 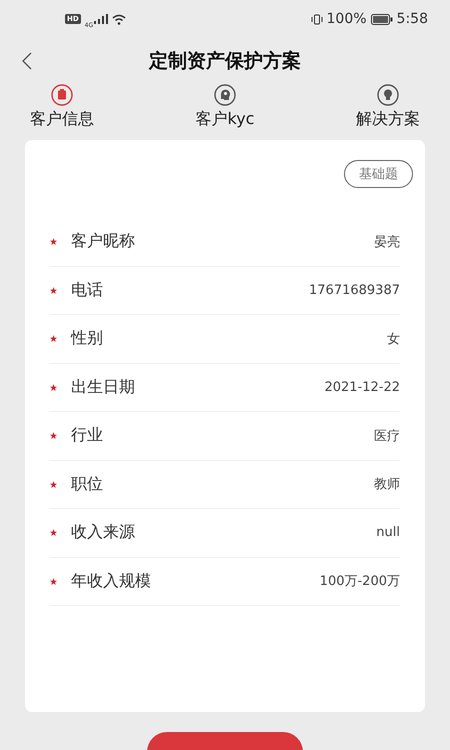 What do you see at coordinates (87, 484) in the screenshot?
I see `field-label: 职位` at bounding box center [87, 484].